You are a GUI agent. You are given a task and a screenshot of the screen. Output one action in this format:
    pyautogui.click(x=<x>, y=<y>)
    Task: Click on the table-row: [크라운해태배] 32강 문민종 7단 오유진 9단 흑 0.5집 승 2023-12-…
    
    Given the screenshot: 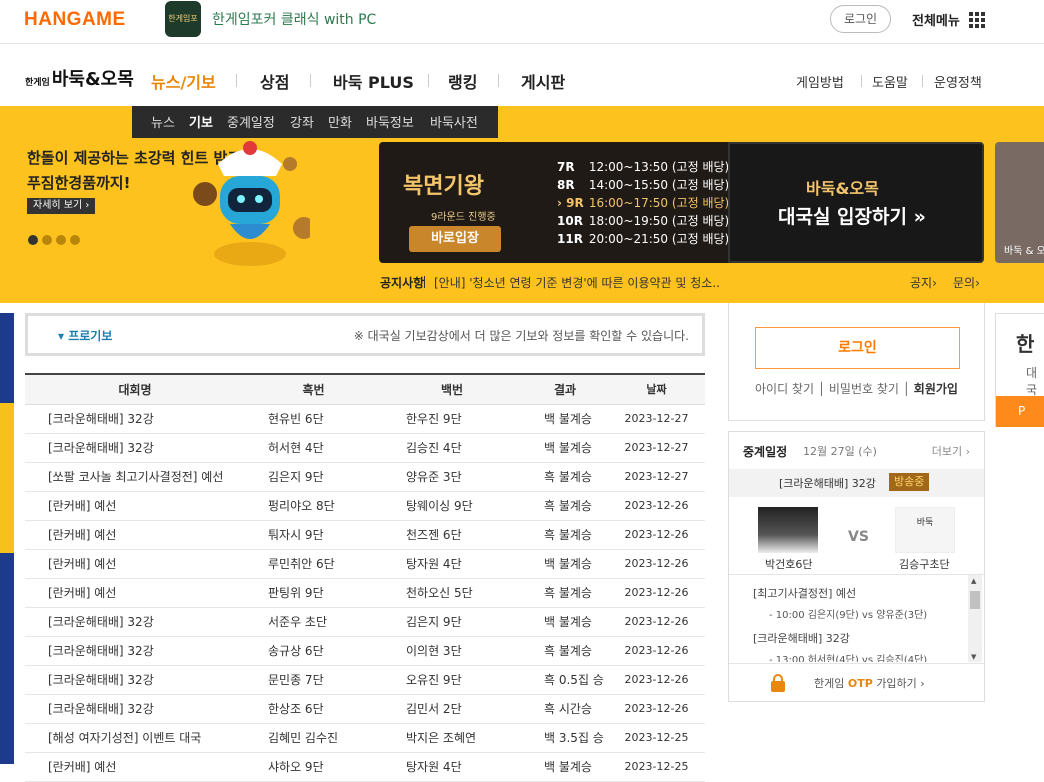 What is the action you would take?
    pyautogui.click(x=365, y=680)
    